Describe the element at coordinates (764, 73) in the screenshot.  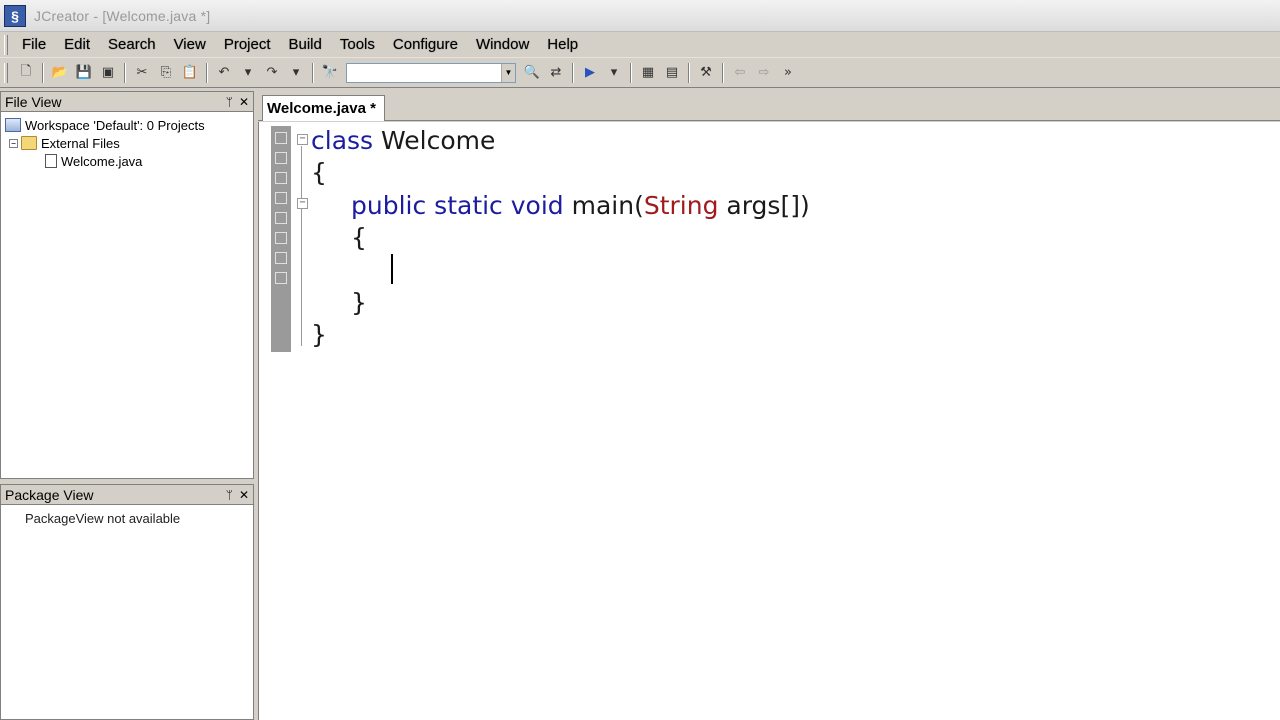
I see `forward-arrow-icon: ⇨` at that location.